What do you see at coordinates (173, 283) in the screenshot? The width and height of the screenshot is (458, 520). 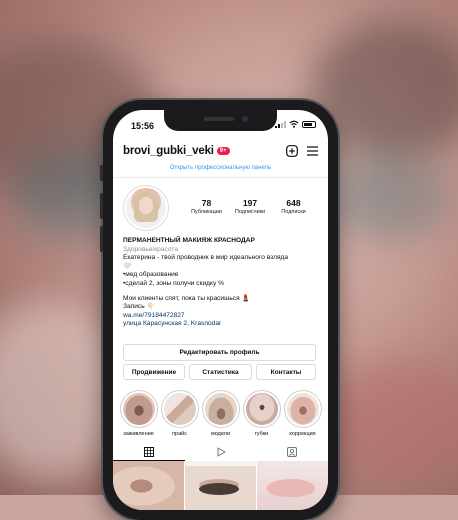 I see `bio-line: •сделай 2, зоны получи скидку %` at bounding box center [173, 283].